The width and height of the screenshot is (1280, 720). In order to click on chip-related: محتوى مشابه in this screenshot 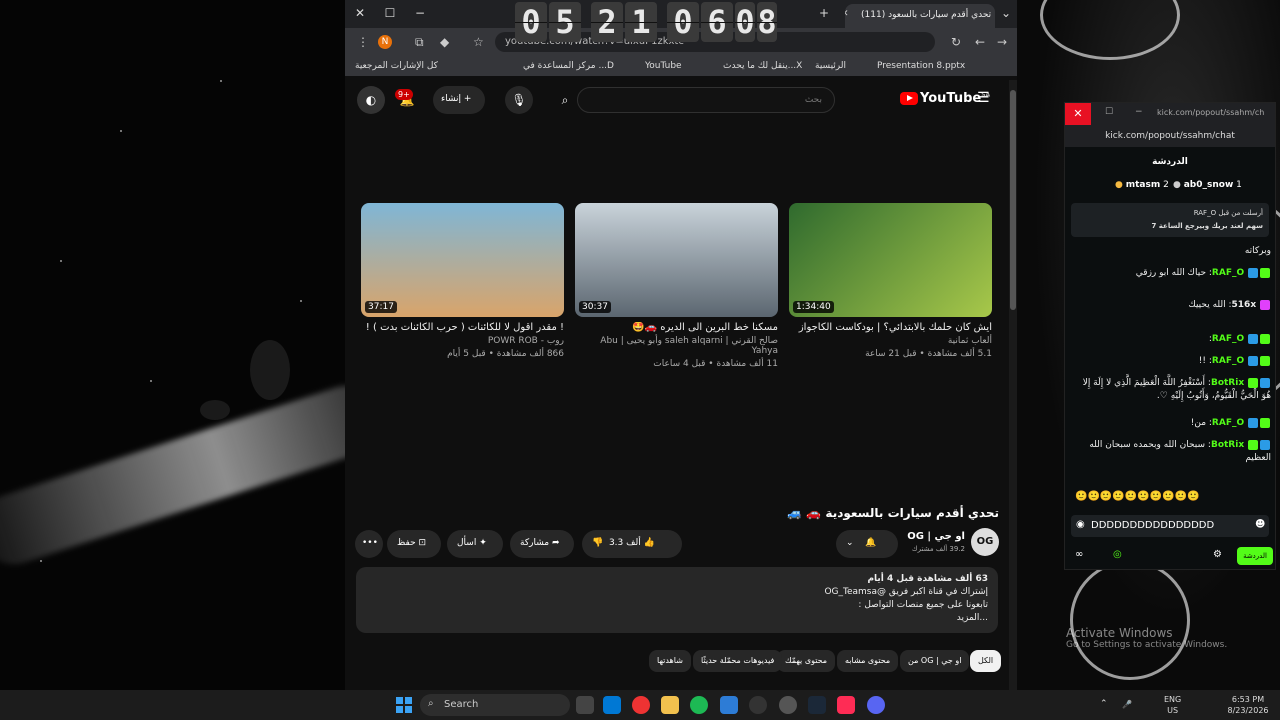, I will do `click(868, 661)`.